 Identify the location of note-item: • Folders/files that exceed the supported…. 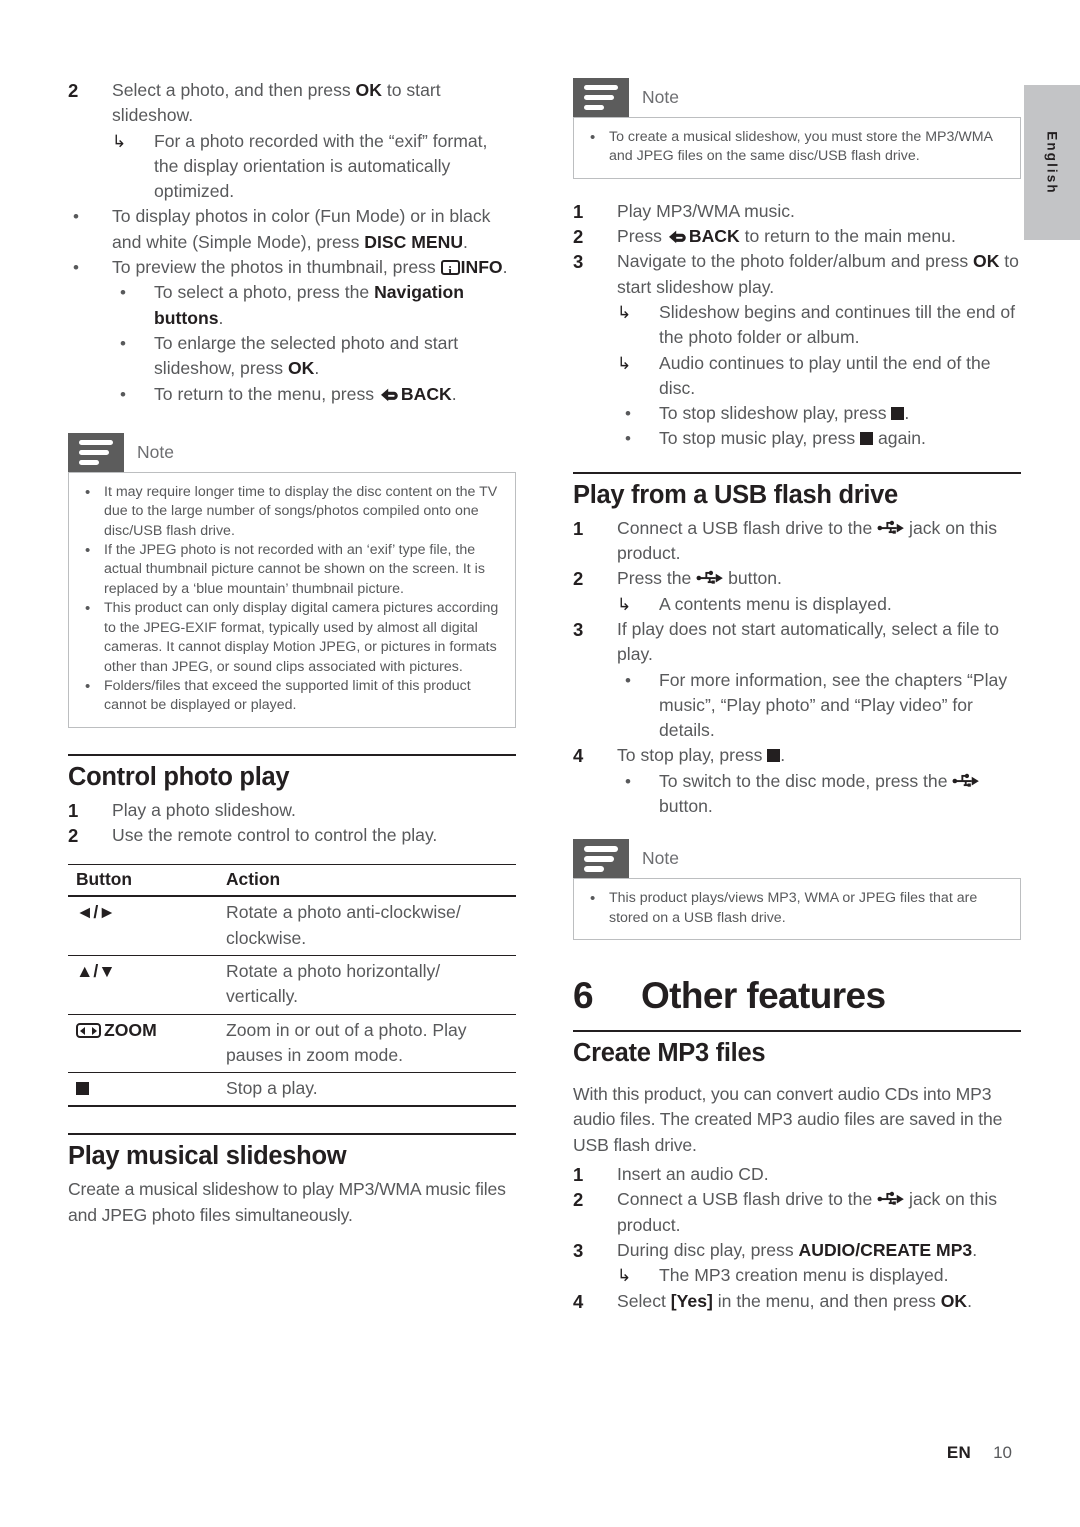
(290, 696).